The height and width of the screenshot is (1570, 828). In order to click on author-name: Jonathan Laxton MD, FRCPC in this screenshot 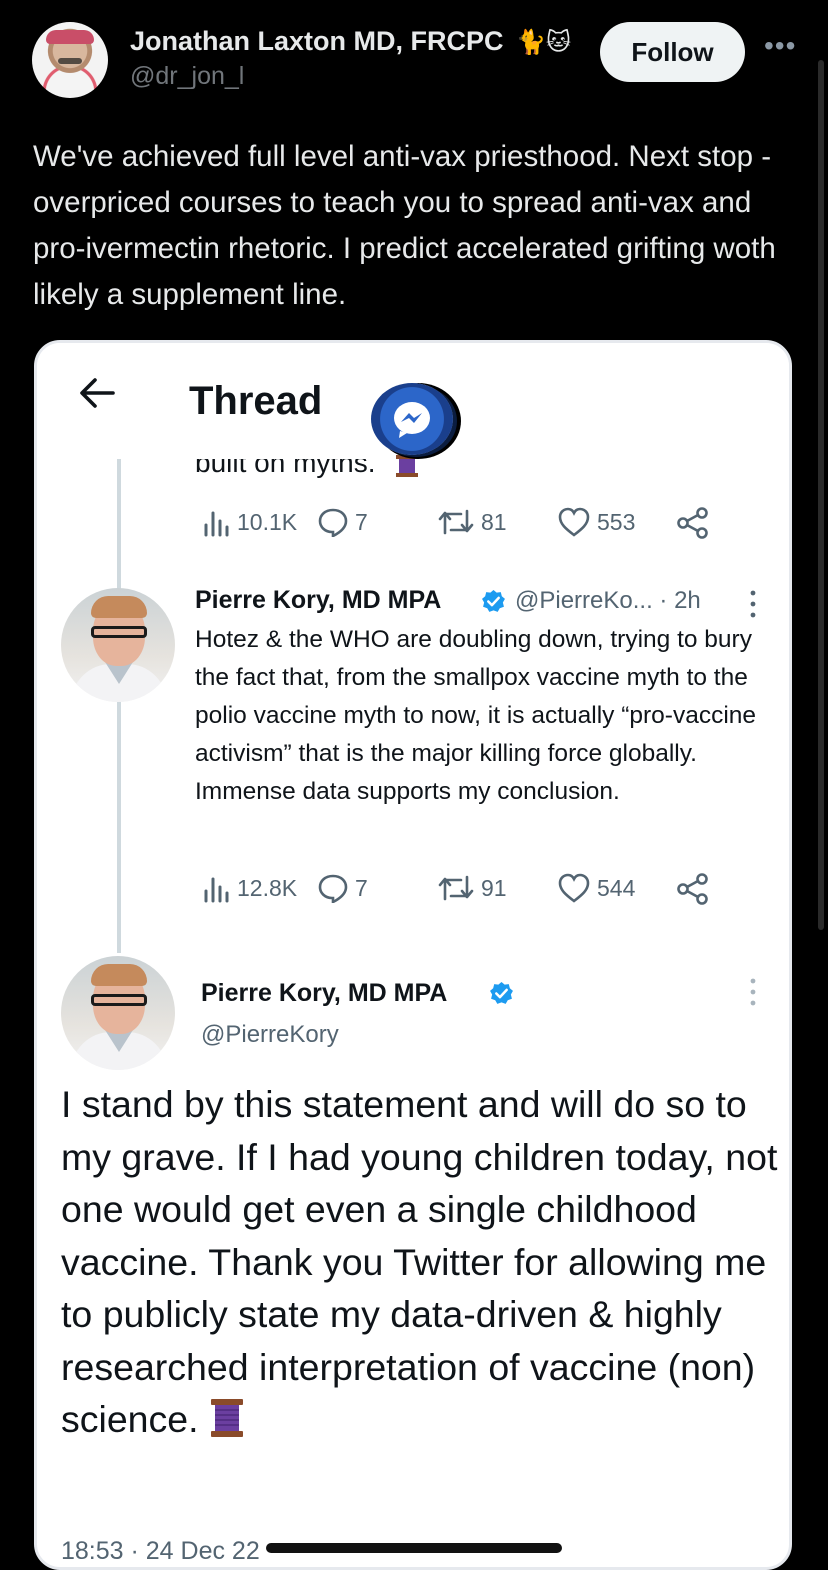, I will do `click(317, 41)`.